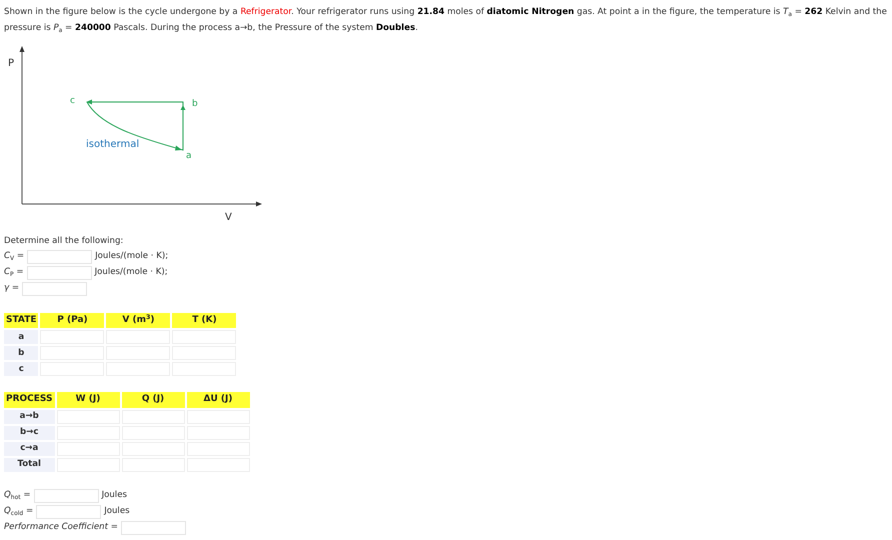 The width and height of the screenshot is (892, 540). What do you see at coordinates (228, 217) in the screenshot?
I see `axis-label: V` at bounding box center [228, 217].